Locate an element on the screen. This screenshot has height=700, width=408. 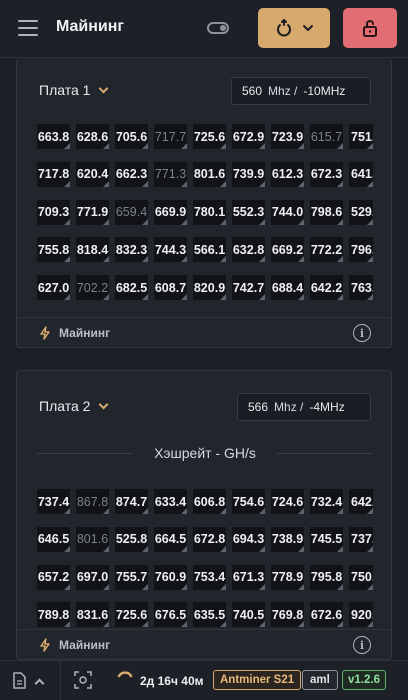
board-label: Плата 1 is located at coordinates (65, 90).